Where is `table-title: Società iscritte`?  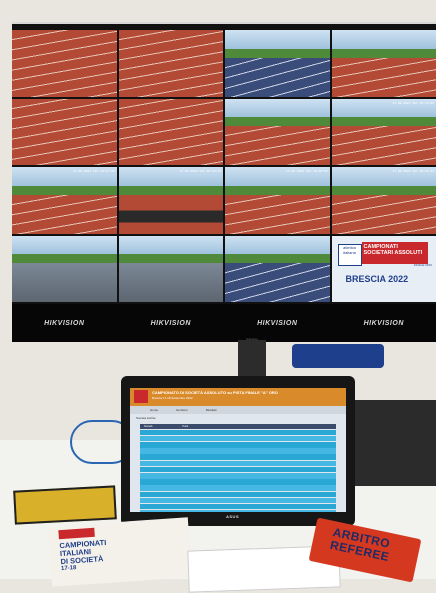
table-title: Società iscritte is located at coordinates (238, 418).